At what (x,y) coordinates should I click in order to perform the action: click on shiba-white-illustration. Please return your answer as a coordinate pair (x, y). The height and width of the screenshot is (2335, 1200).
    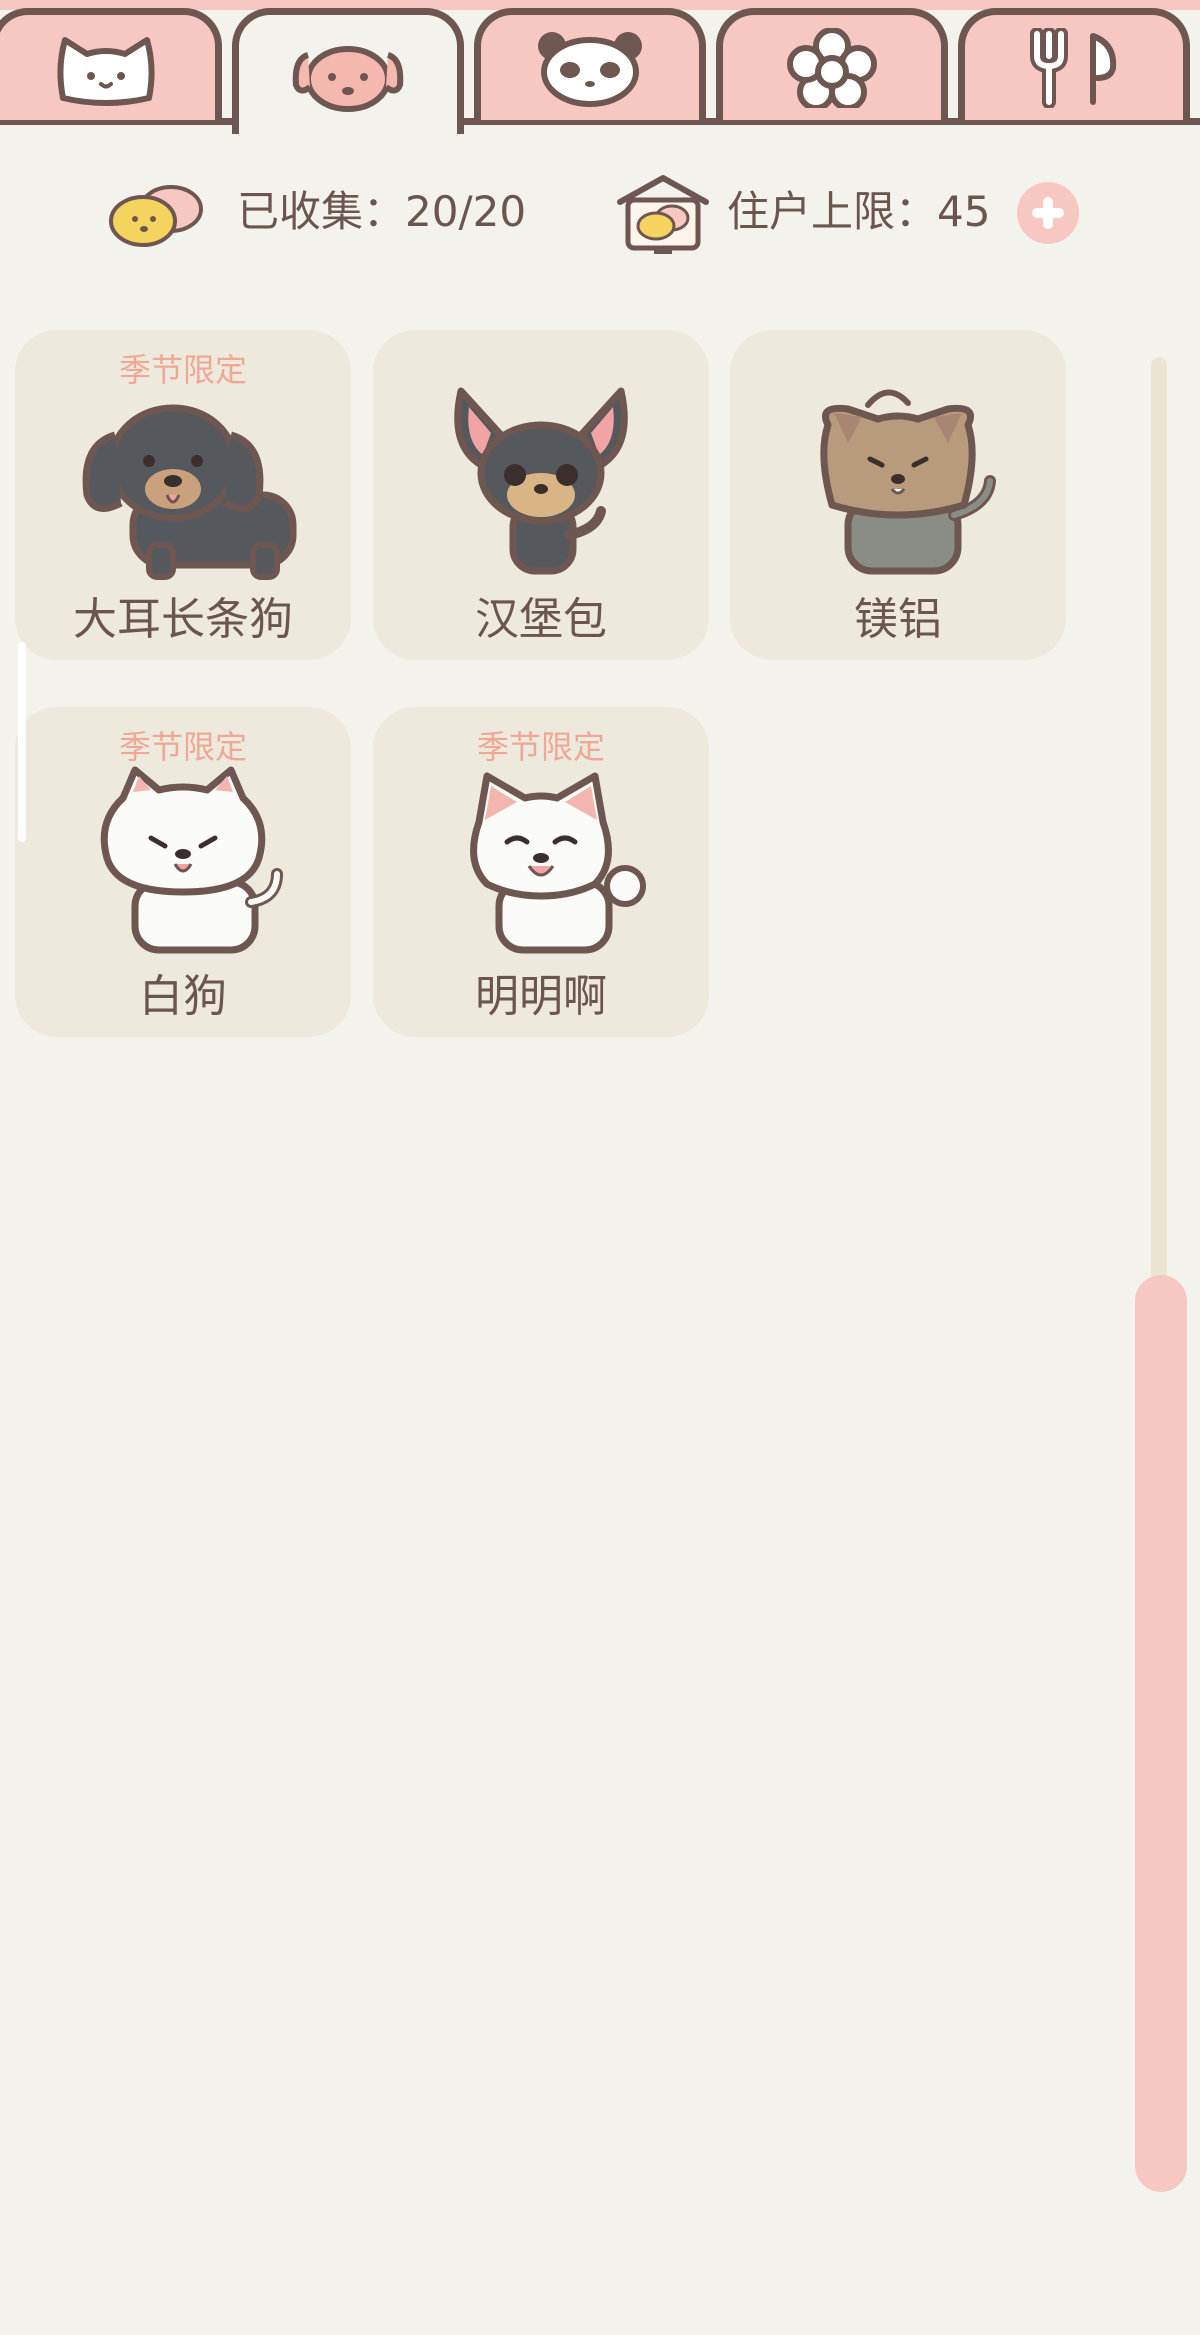
    Looking at the image, I should click on (558, 863).